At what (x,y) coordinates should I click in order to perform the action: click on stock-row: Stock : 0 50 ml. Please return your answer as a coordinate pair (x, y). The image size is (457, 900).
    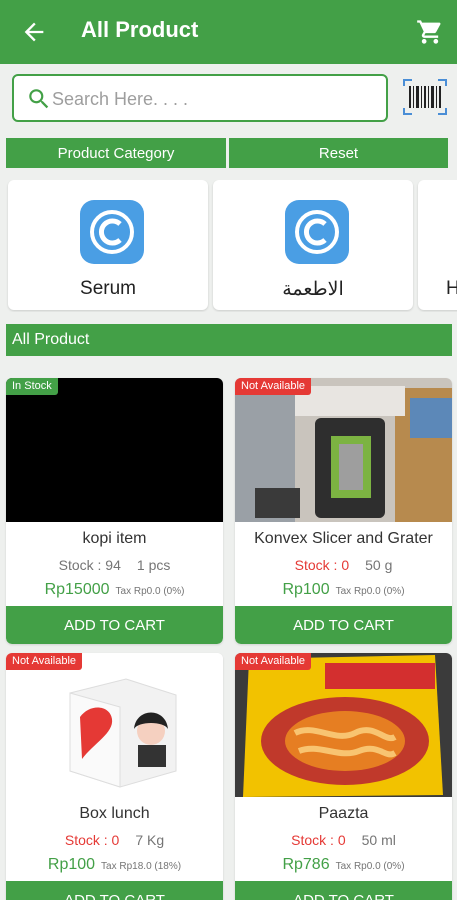
    Looking at the image, I should click on (343, 840).